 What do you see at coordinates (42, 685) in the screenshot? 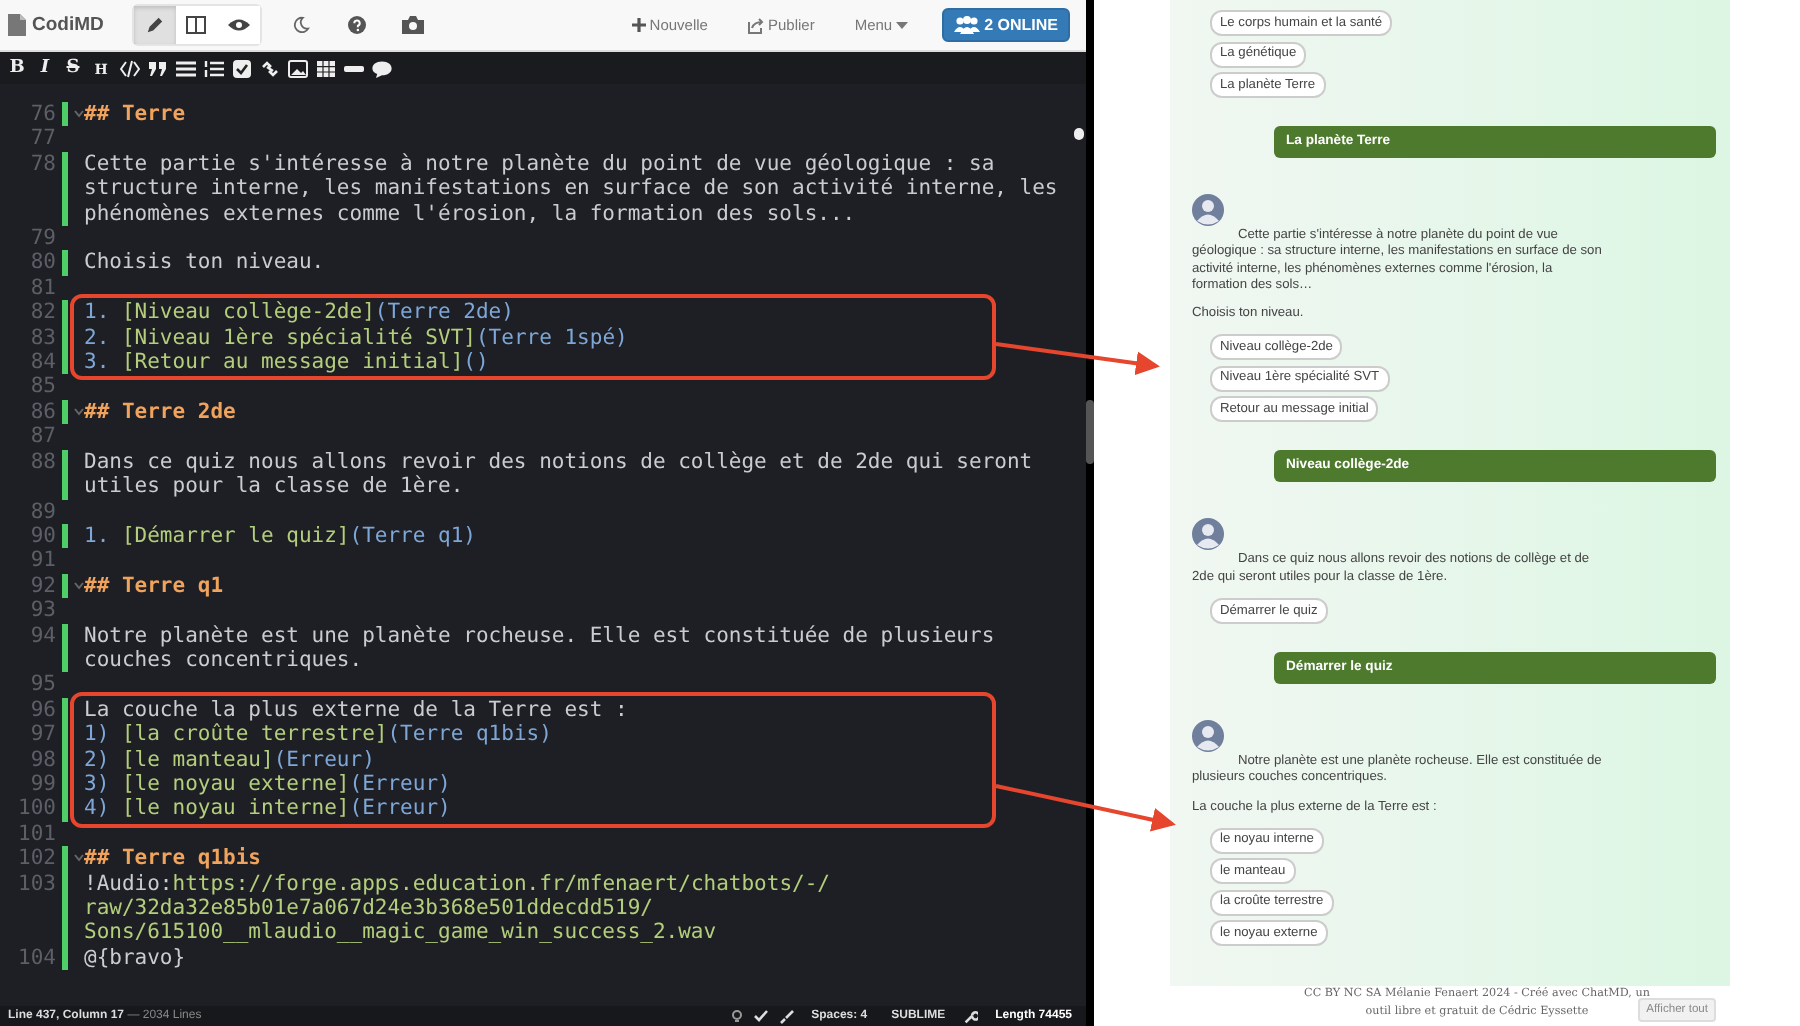
I see `line-number: 95` at bounding box center [42, 685].